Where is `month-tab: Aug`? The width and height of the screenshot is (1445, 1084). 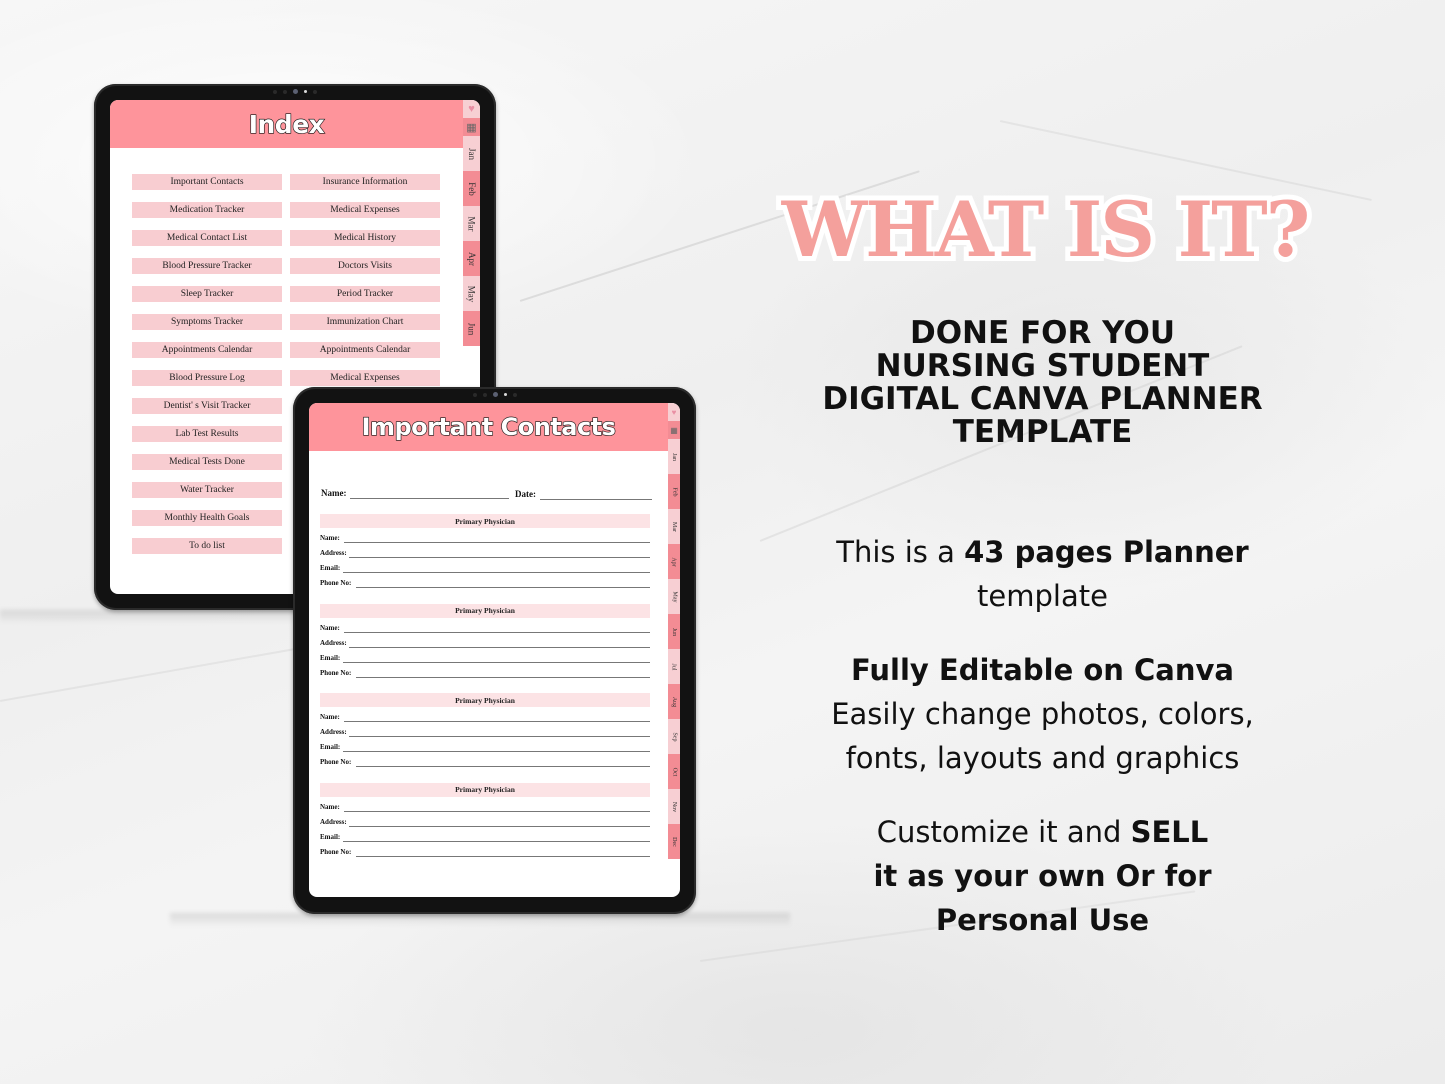
month-tab: Aug is located at coordinates (674, 701).